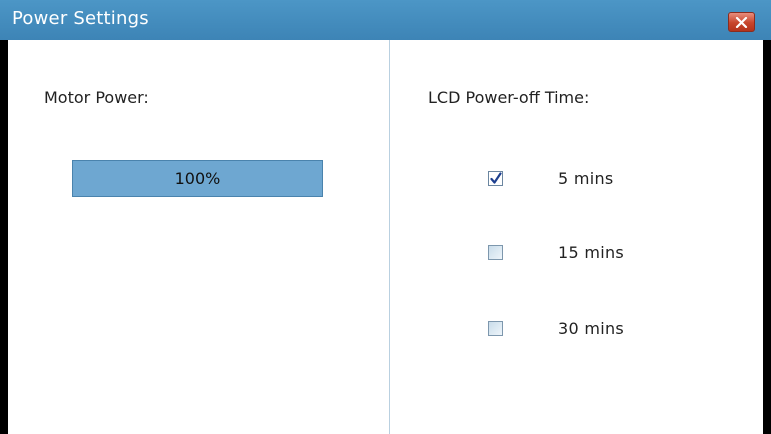 The width and height of the screenshot is (771, 434). I want to click on close-icon, so click(741, 22).